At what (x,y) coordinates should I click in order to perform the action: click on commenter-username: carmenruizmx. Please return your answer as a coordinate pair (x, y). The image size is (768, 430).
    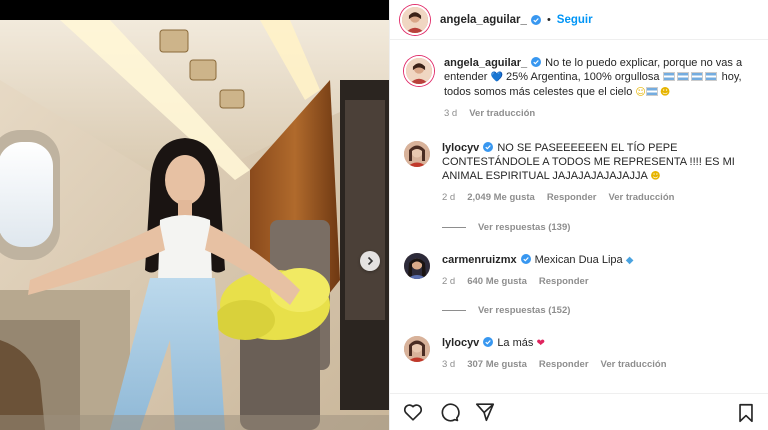
    Looking at the image, I should click on (479, 260).